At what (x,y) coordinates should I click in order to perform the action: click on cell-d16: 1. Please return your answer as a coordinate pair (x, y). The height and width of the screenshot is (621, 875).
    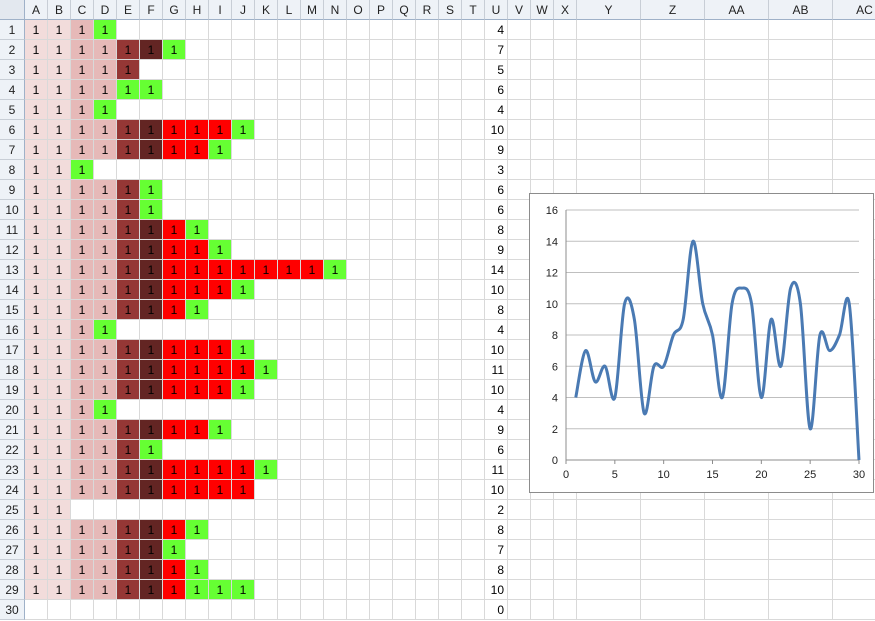
    Looking at the image, I should click on (105, 330).